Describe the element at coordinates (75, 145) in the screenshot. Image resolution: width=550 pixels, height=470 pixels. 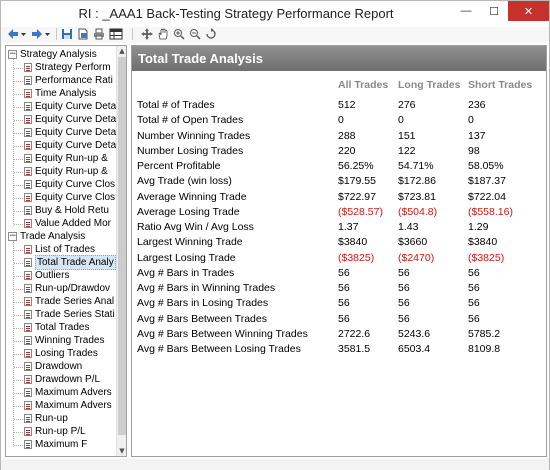
I see `tree-item-label: Equity Curve Deta` at that location.